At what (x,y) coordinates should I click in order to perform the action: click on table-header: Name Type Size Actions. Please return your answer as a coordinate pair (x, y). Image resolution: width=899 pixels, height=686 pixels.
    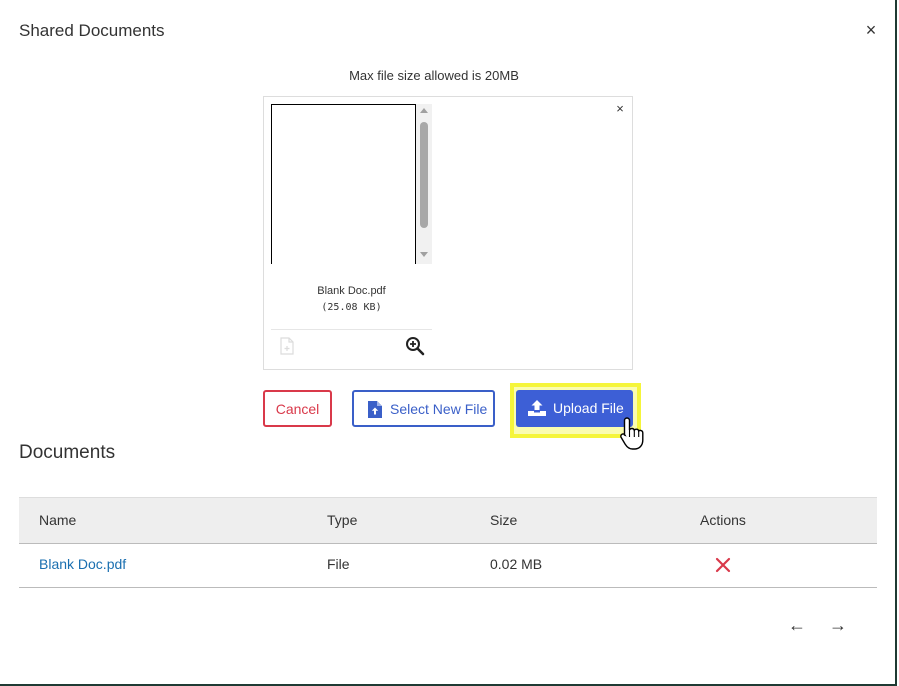
    Looking at the image, I should click on (448, 520).